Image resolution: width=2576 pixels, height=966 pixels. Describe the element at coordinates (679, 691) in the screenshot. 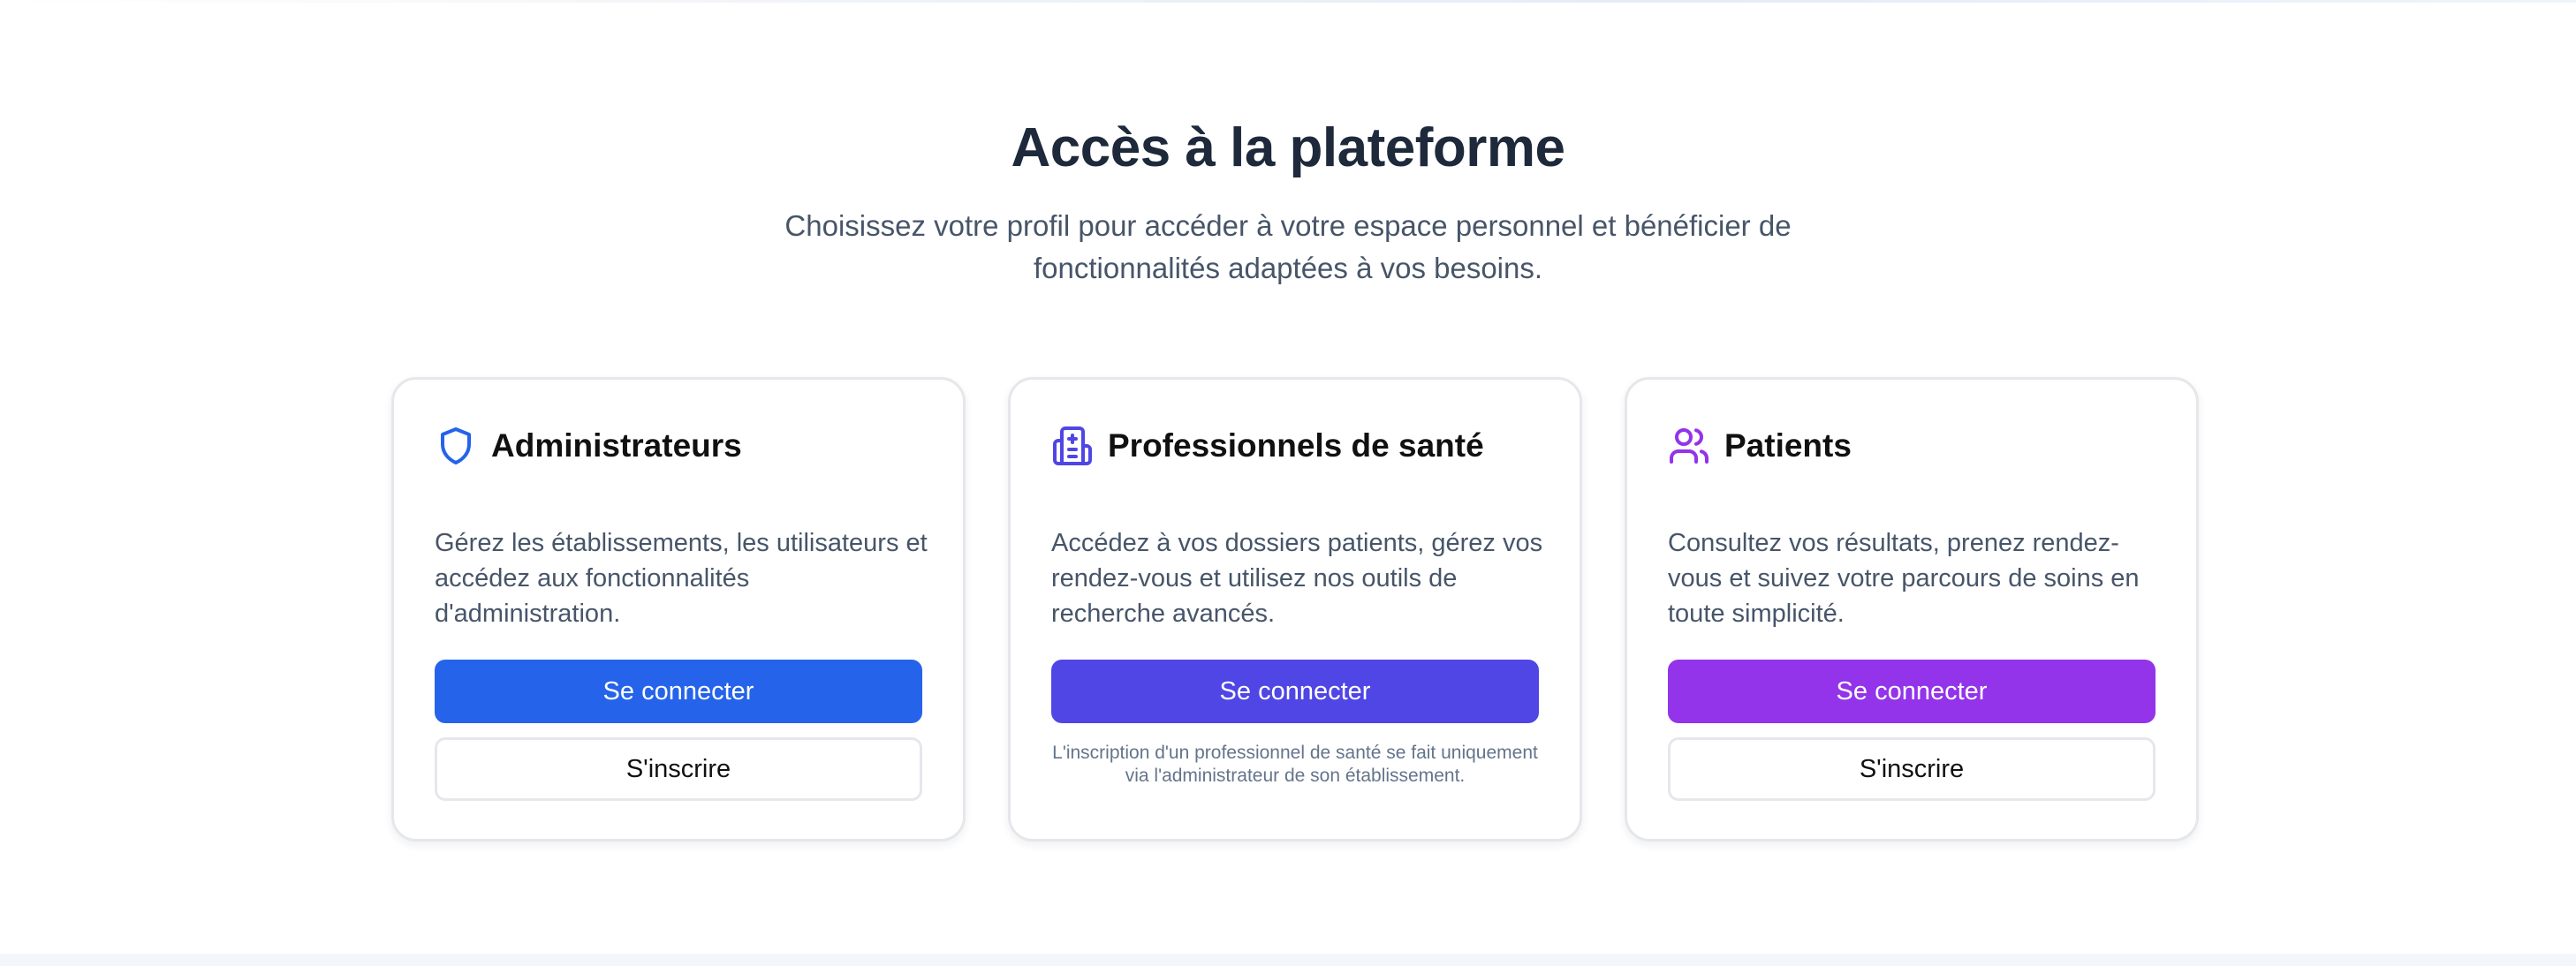

I see `admin-login-button: Se connecter` at that location.